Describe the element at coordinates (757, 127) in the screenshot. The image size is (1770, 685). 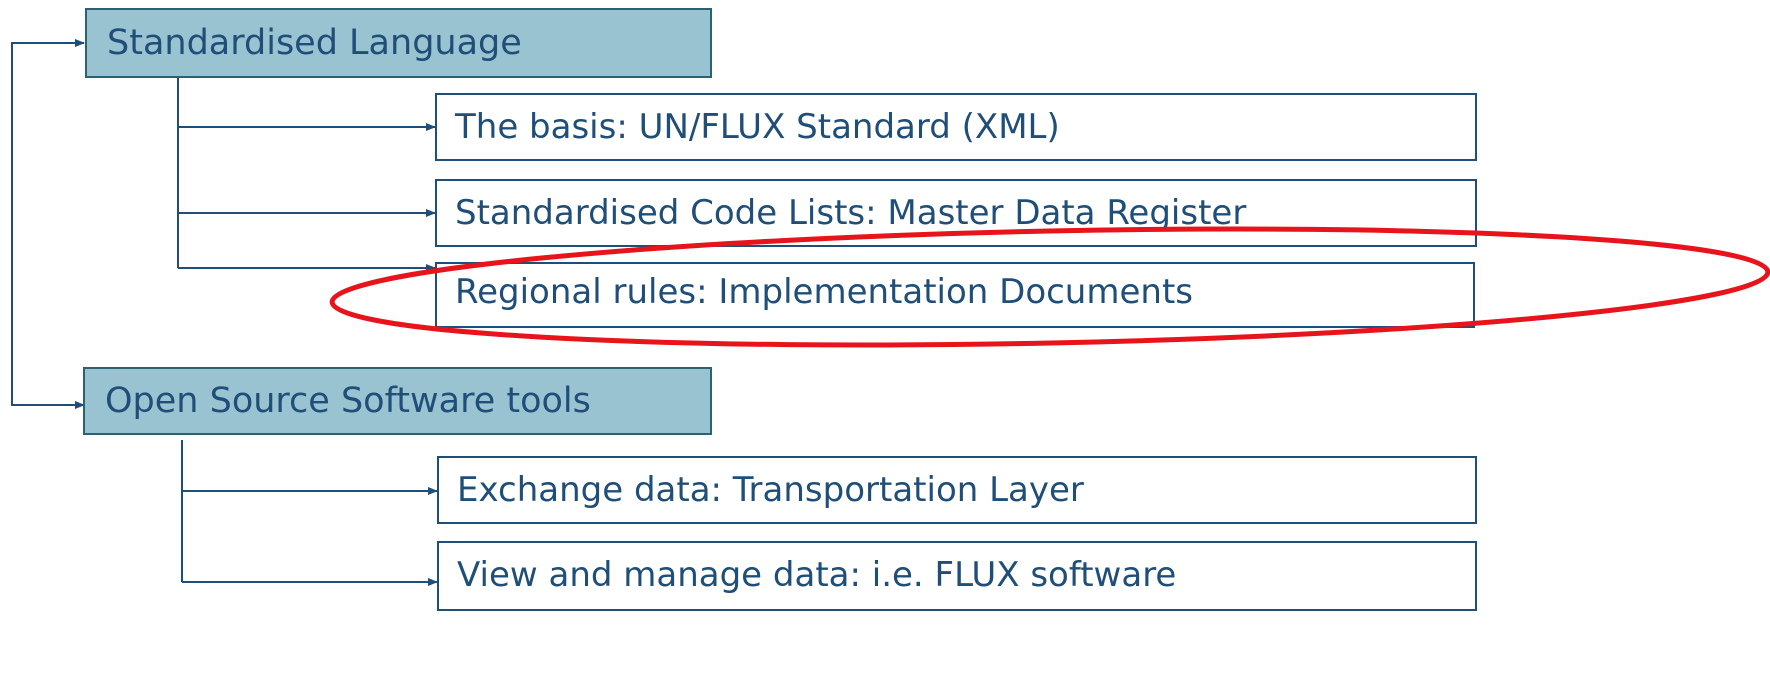
I see `child-label: The basis: UN/FLUX Standard (XML)` at that location.